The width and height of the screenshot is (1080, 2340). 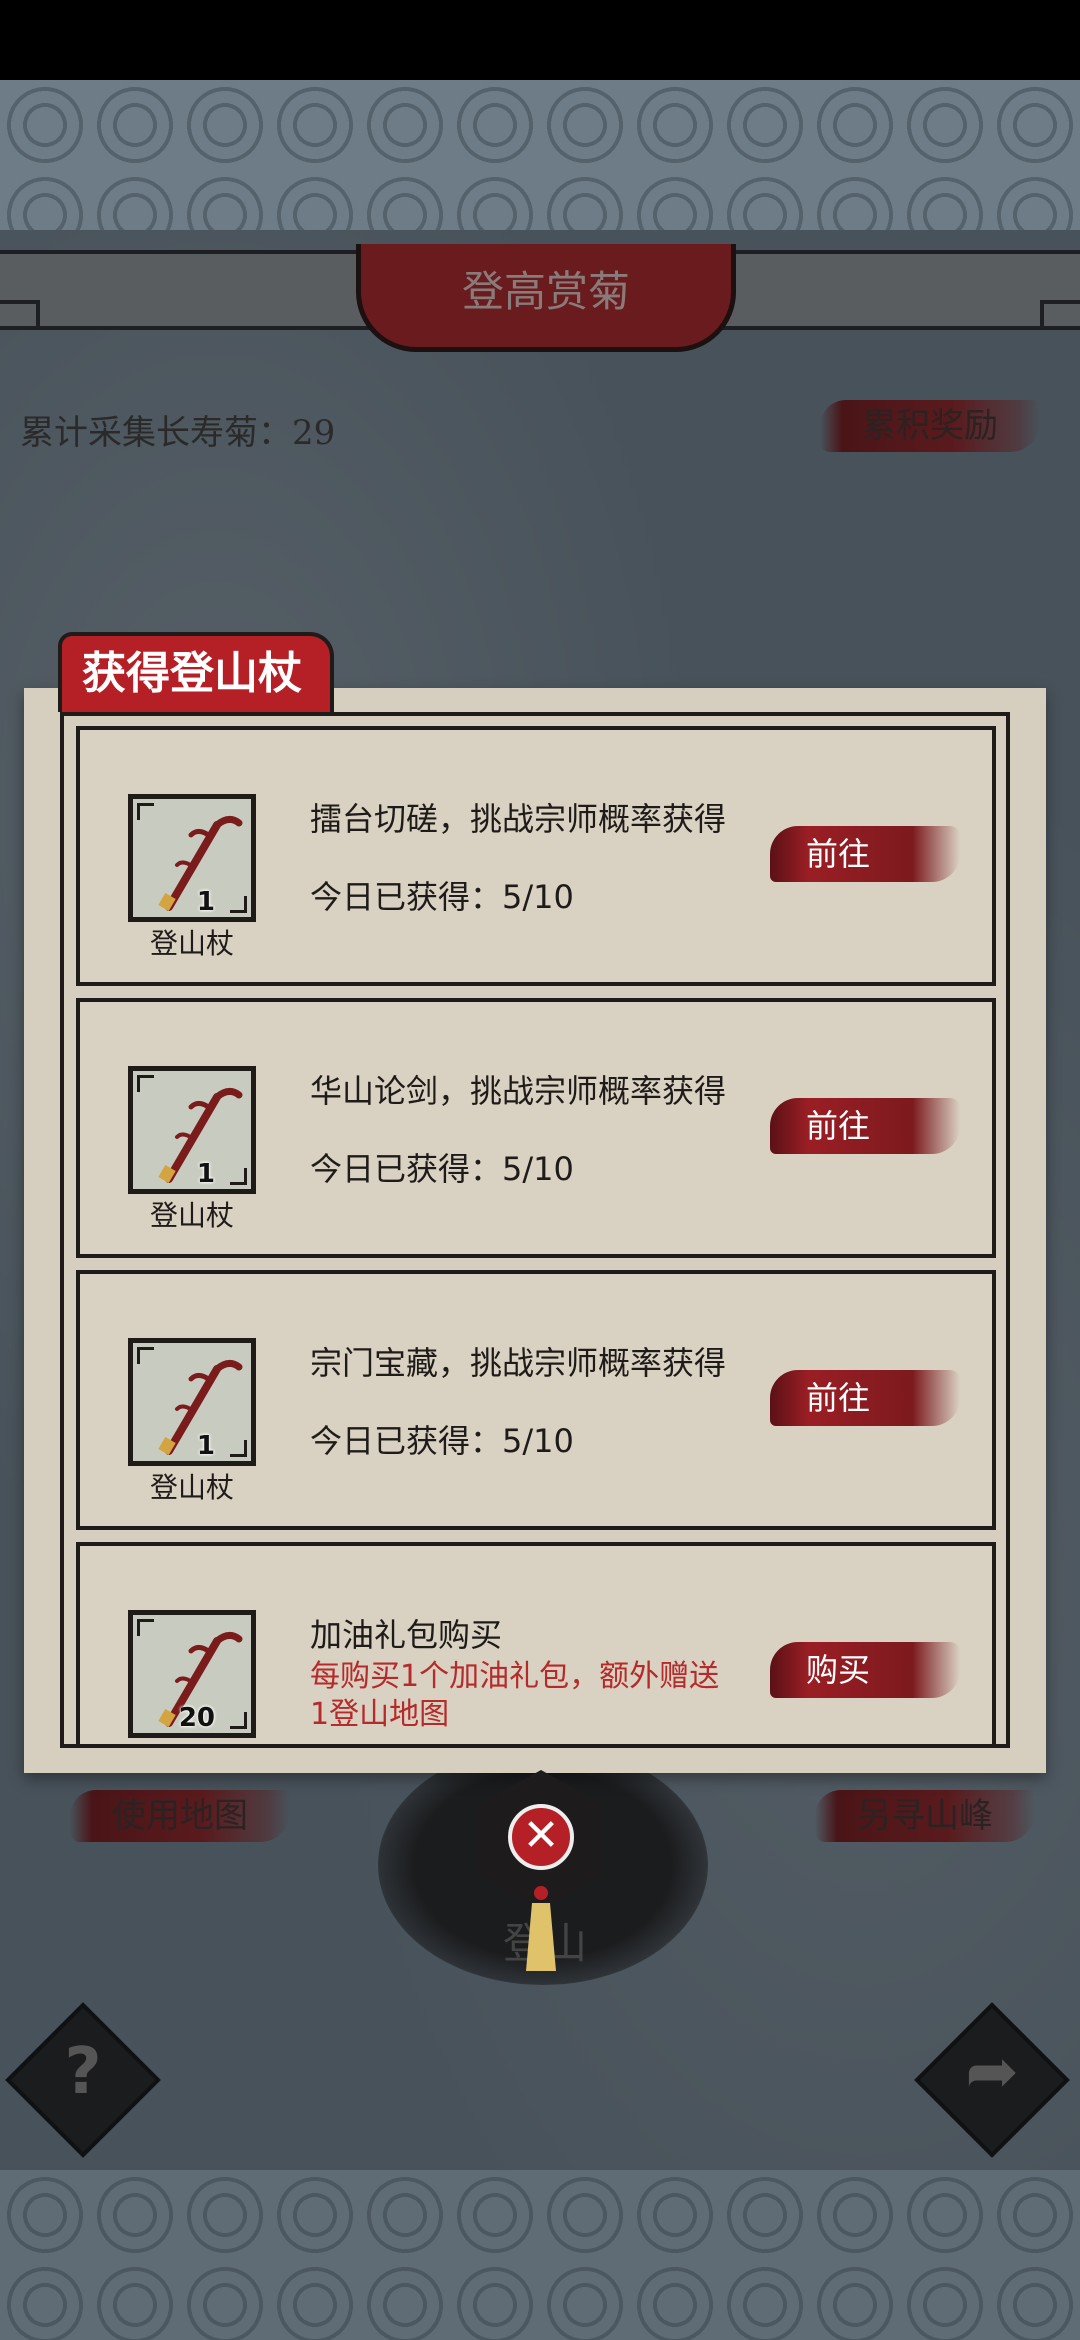 I want to click on tassel-decoration, so click(x=541, y=1928).